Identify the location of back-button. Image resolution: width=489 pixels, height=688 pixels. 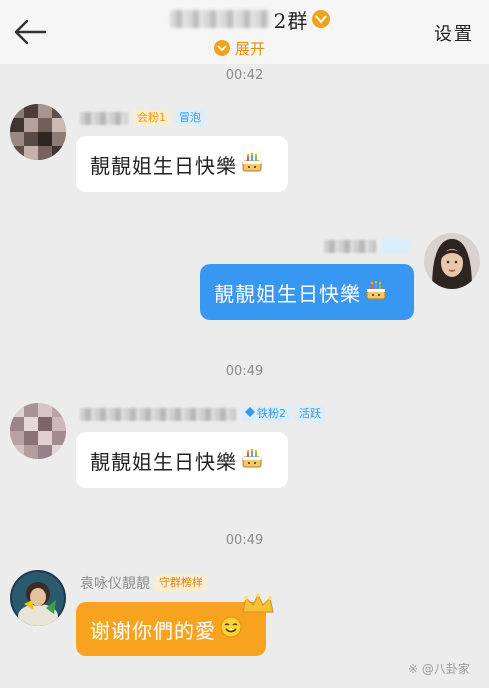
(30, 32).